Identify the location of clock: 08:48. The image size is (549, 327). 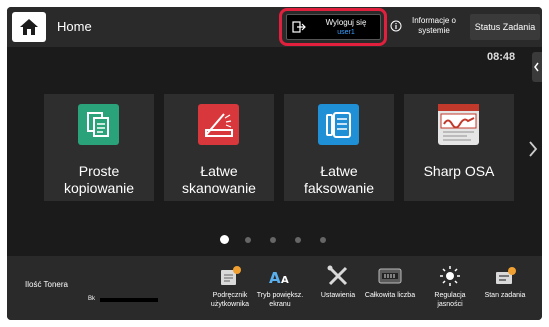
(501, 57).